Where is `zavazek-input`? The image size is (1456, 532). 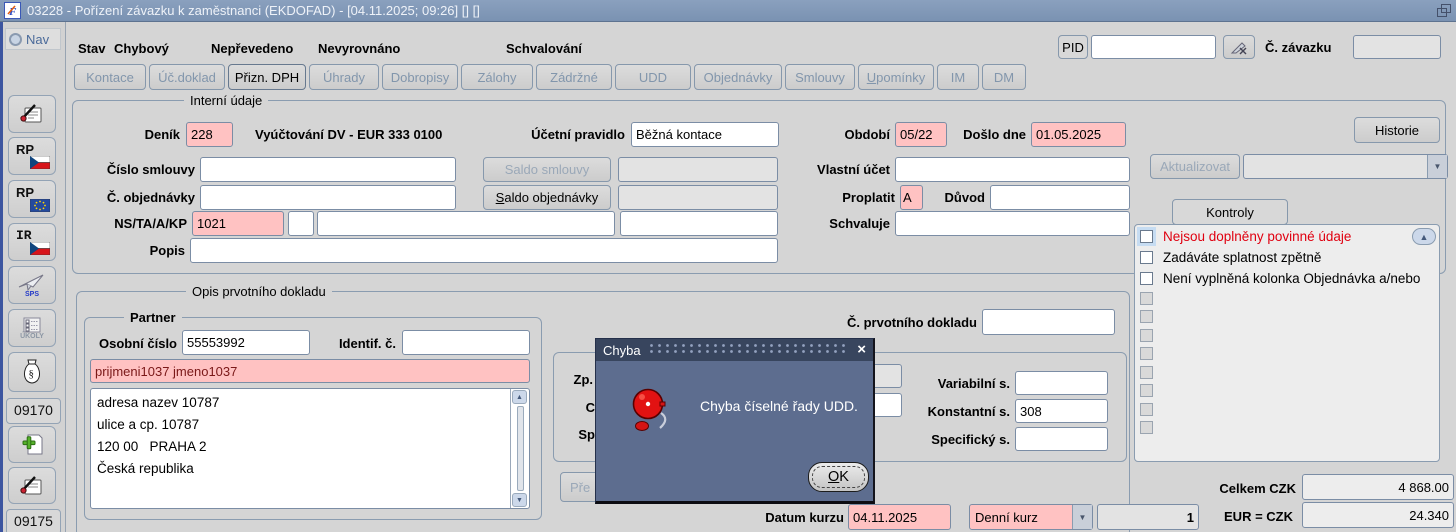 zavazek-input is located at coordinates (1397, 47).